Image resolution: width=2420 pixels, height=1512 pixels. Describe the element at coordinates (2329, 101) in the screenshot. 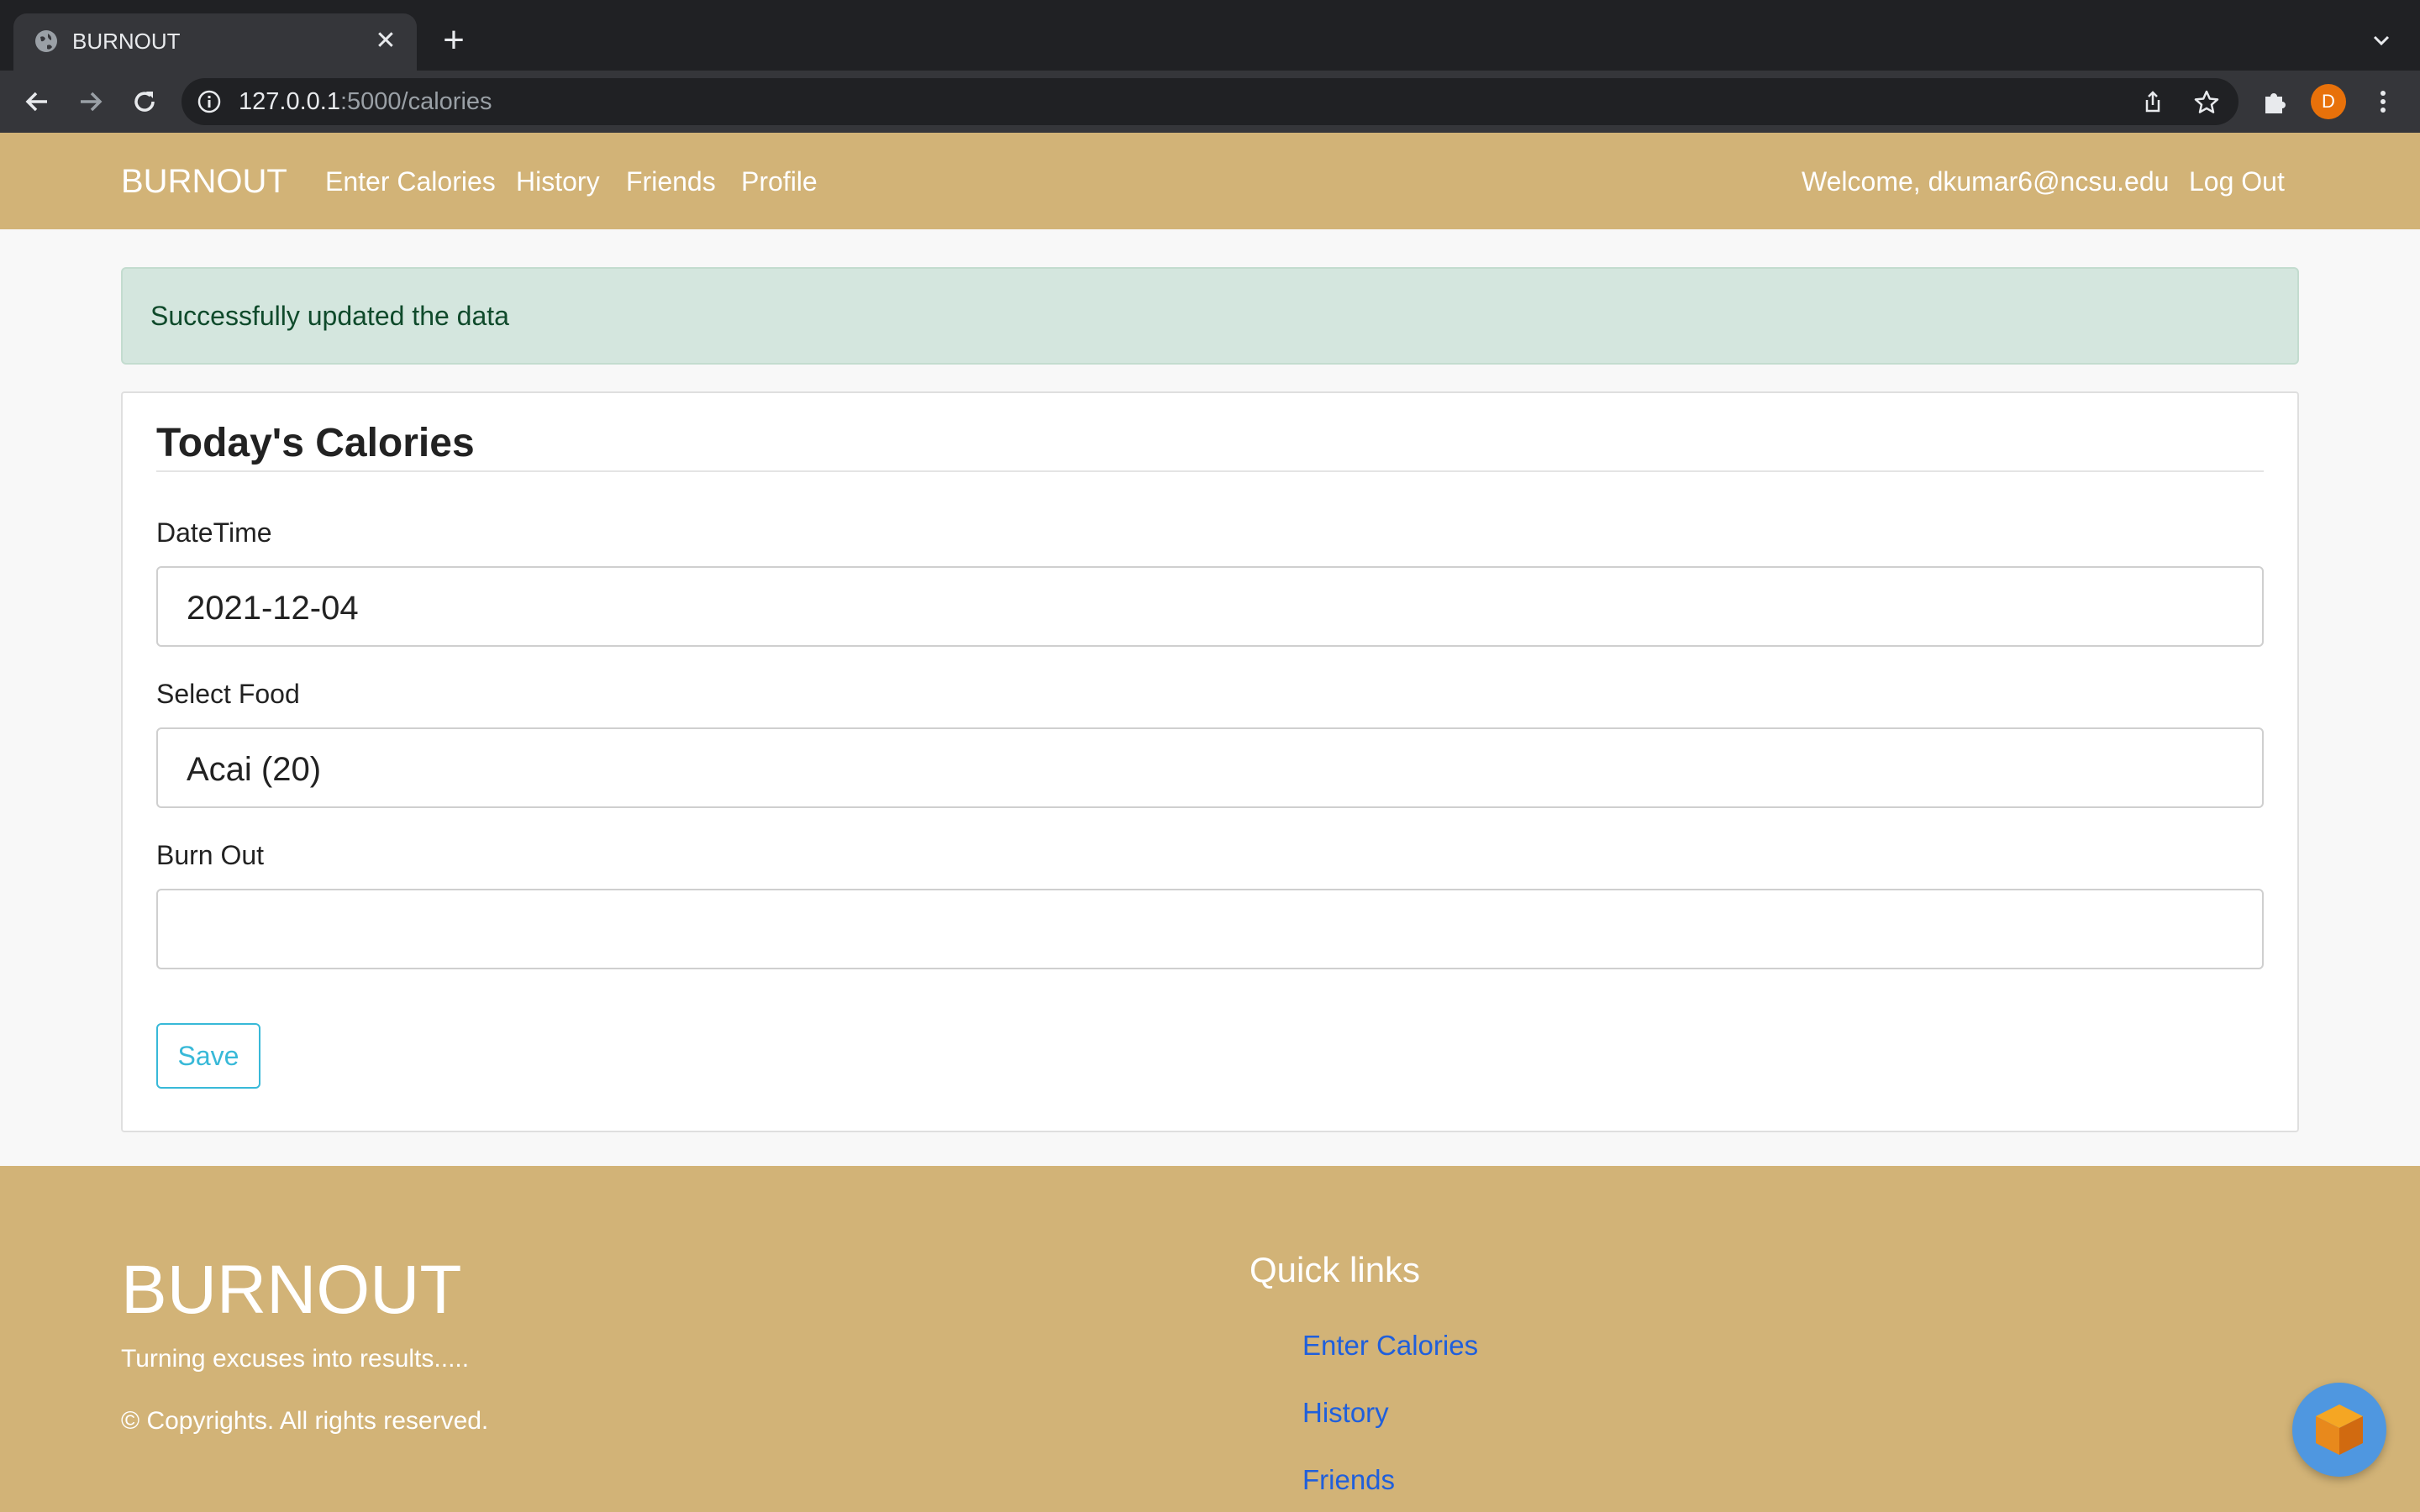

I see `avatar: D` at that location.